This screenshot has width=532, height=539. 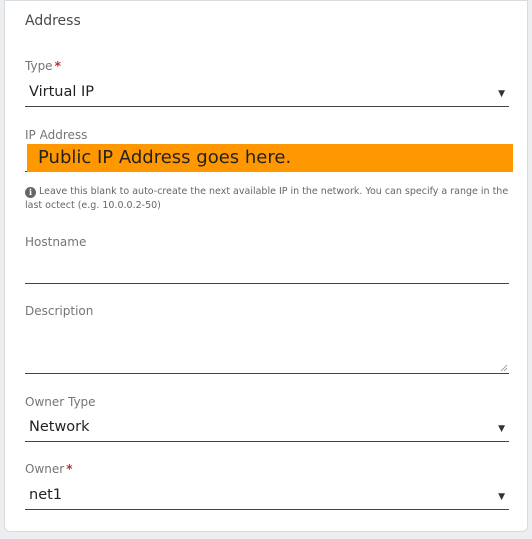 I want to click on section-title: Address, so click(x=53, y=21).